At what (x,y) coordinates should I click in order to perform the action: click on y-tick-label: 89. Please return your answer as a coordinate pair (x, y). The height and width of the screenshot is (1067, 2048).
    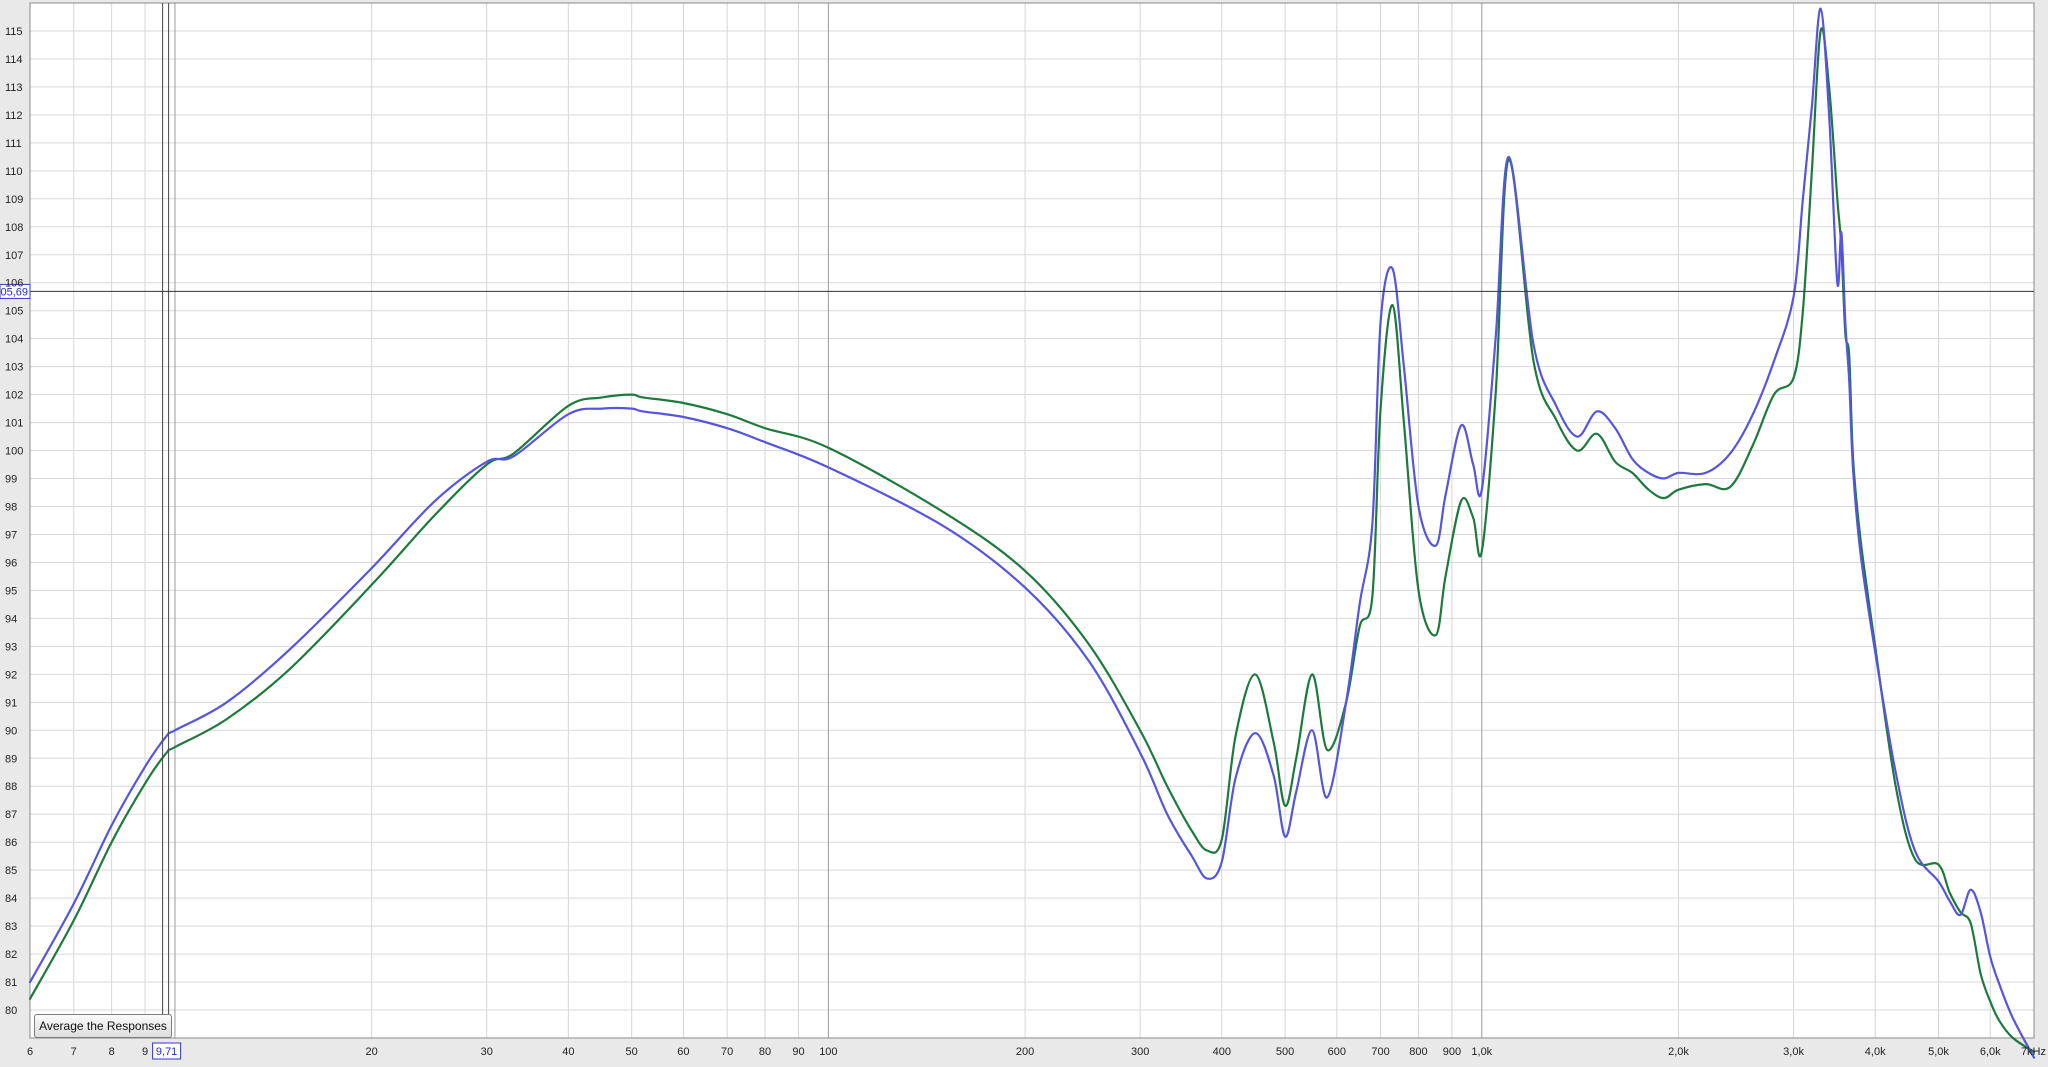
    Looking at the image, I should click on (11, 759).